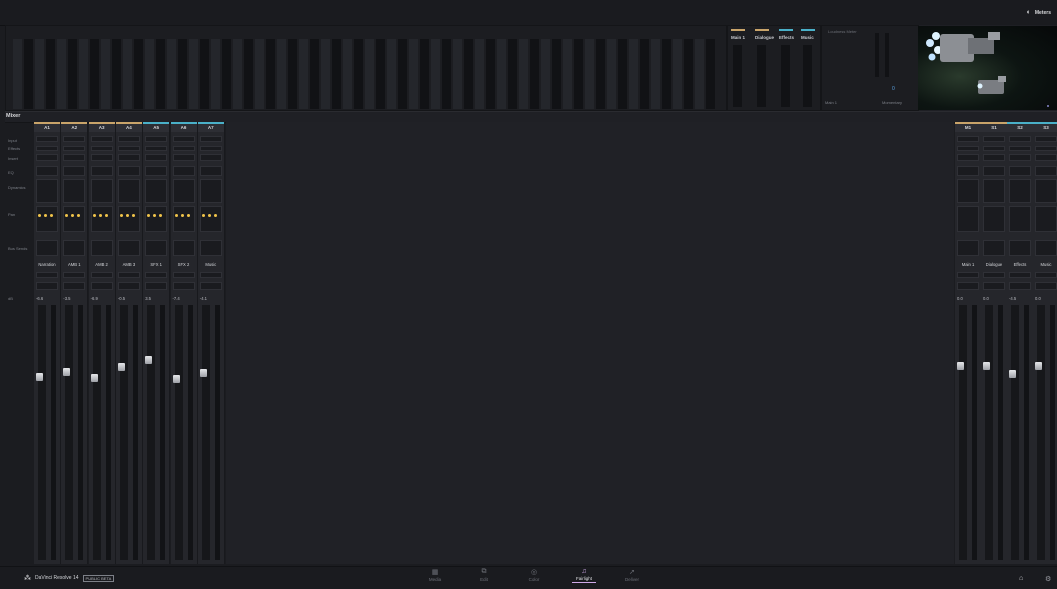 The image size is (1057, 589). I want to click on page-tab-edit: ⧉ Edit, so click(484, 575).